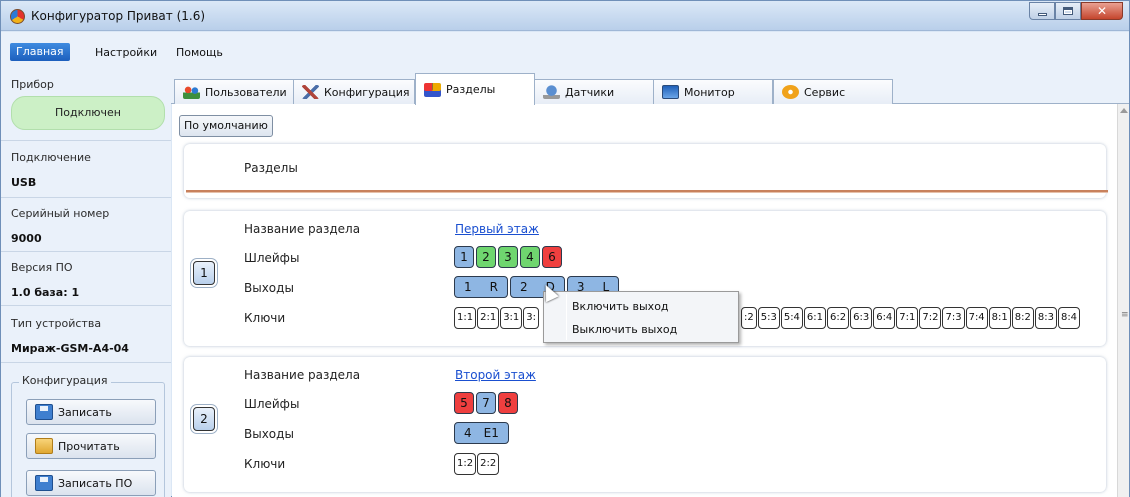 The width and height of the screenshot is (1130, 497). What do you see at coordinates (204, 273) in the screenshot?
I see `section-number-button: 1` at bounding box center [204, 273].